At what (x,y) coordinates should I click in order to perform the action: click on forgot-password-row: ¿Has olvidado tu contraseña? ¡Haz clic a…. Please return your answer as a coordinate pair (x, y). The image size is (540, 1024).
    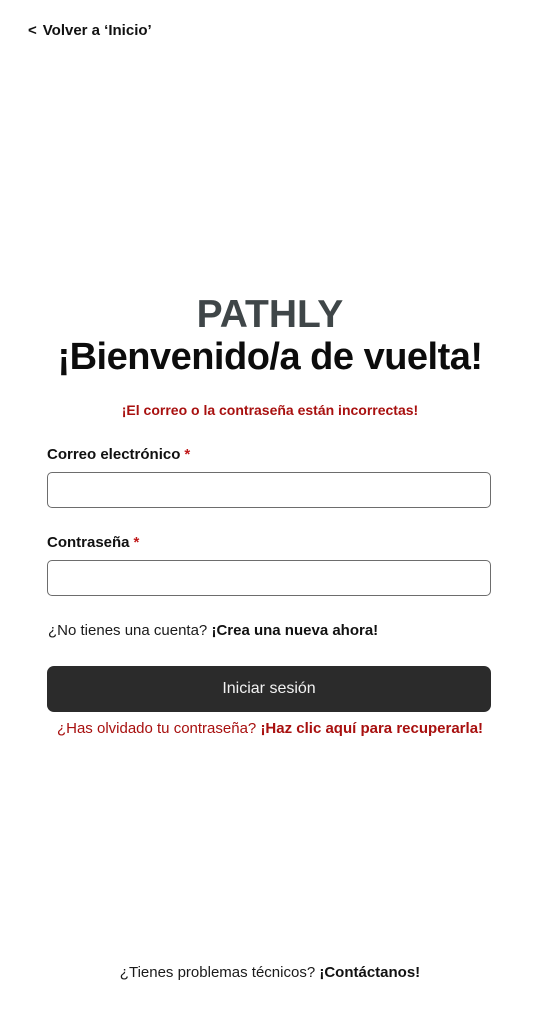
    Looking at the image, I should click on (270, 728).